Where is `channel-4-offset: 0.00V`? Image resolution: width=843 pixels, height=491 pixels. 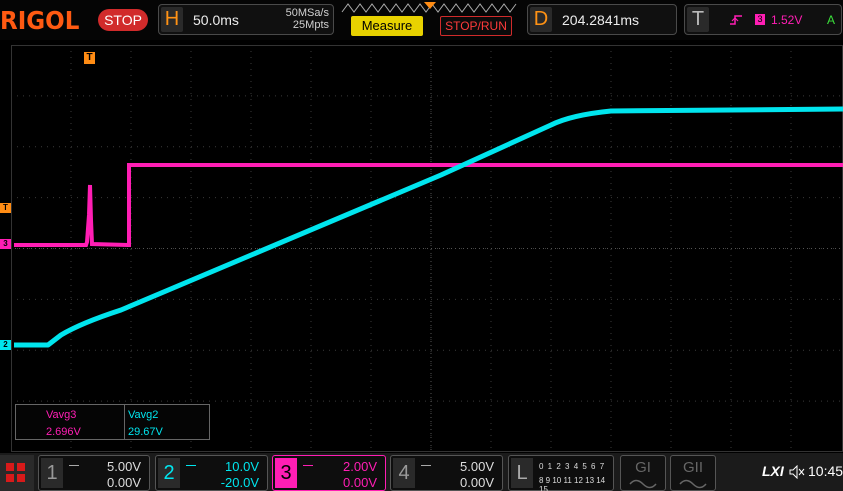
channel-4-offset: 0.00V is located at coordinates (477, 482).